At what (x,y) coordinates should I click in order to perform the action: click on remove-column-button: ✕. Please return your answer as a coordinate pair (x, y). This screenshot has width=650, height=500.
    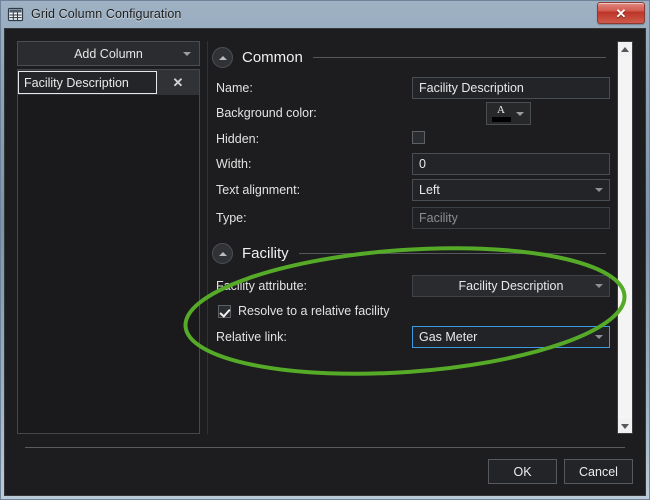
    Looking at the image, I should click on (178, 82).